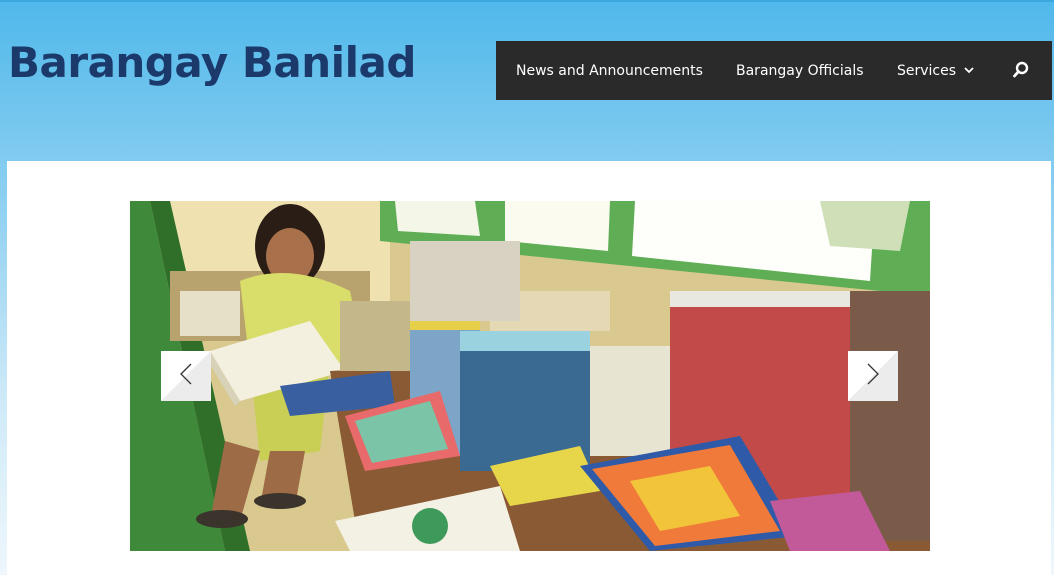  What do you see at coordinates (527, 1) in the screenshot?
I see `header-top-border` at bounding box center [527, 1].